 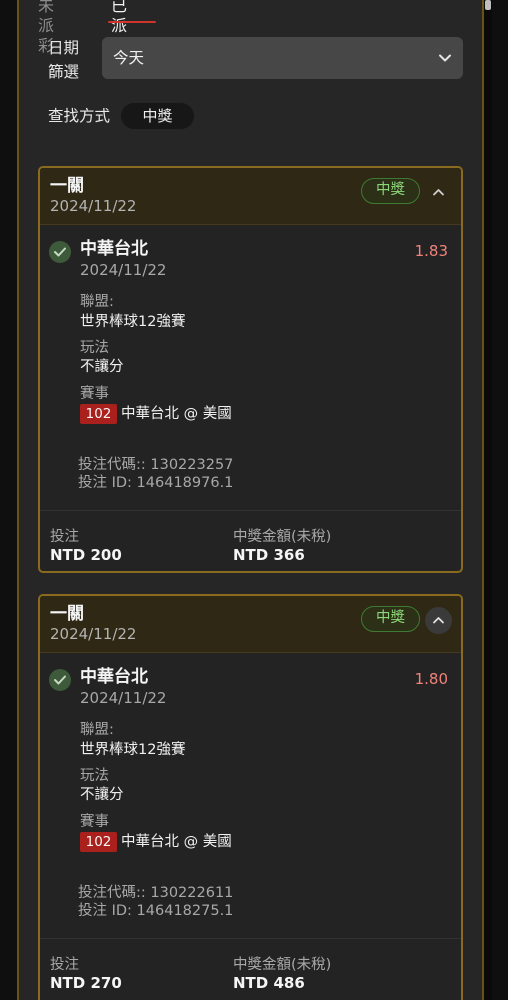 I want to click on bet-code: 投注代碼:: 130222611, so click(x=156, y=893).